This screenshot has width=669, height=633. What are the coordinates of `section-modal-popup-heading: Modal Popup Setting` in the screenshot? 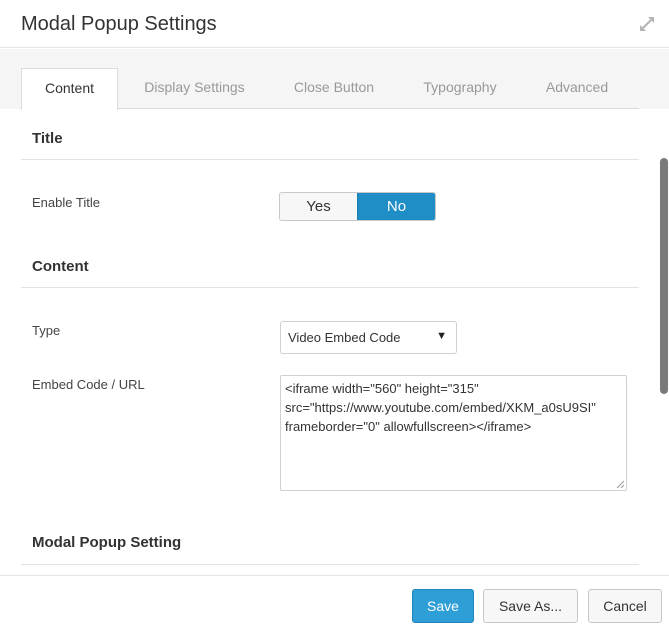 It's located at (107, 542).